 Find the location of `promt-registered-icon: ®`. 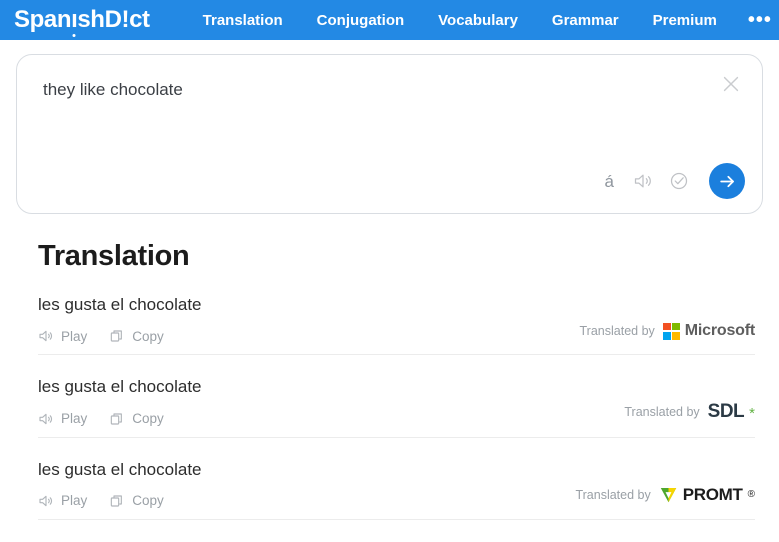

promt-registered-icon: ® is located at coordinates (751, 495).